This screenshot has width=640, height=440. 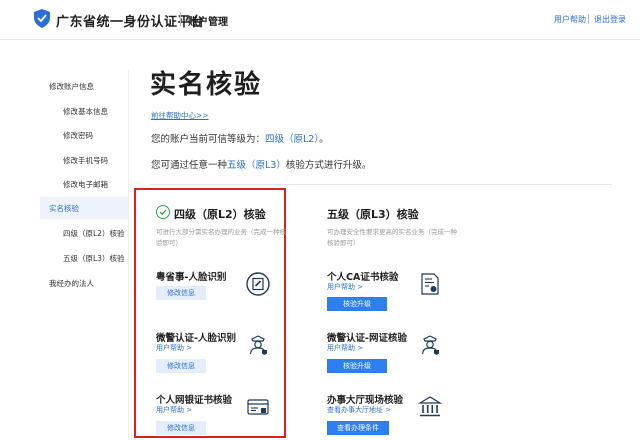 I want to click on sidebar-item-basic-info: 修改基本信息, so click(x=85, y=111).